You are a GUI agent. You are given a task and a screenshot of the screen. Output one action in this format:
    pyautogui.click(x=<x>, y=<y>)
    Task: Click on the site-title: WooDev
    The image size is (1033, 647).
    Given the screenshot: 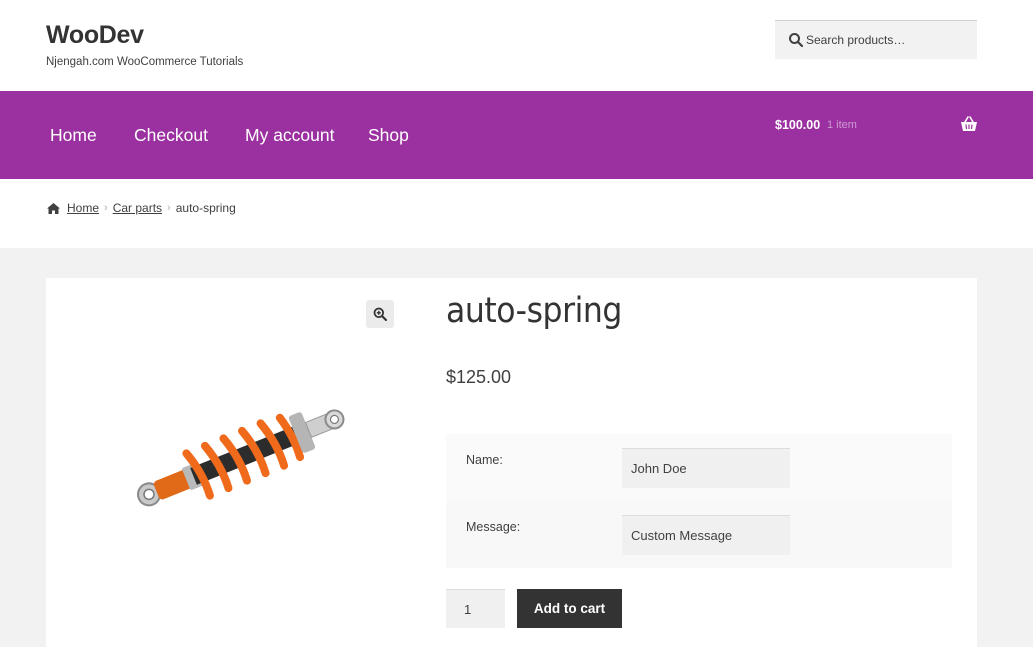 What is the action you would take?
    pyautogui.click(x=95, y=35)
    